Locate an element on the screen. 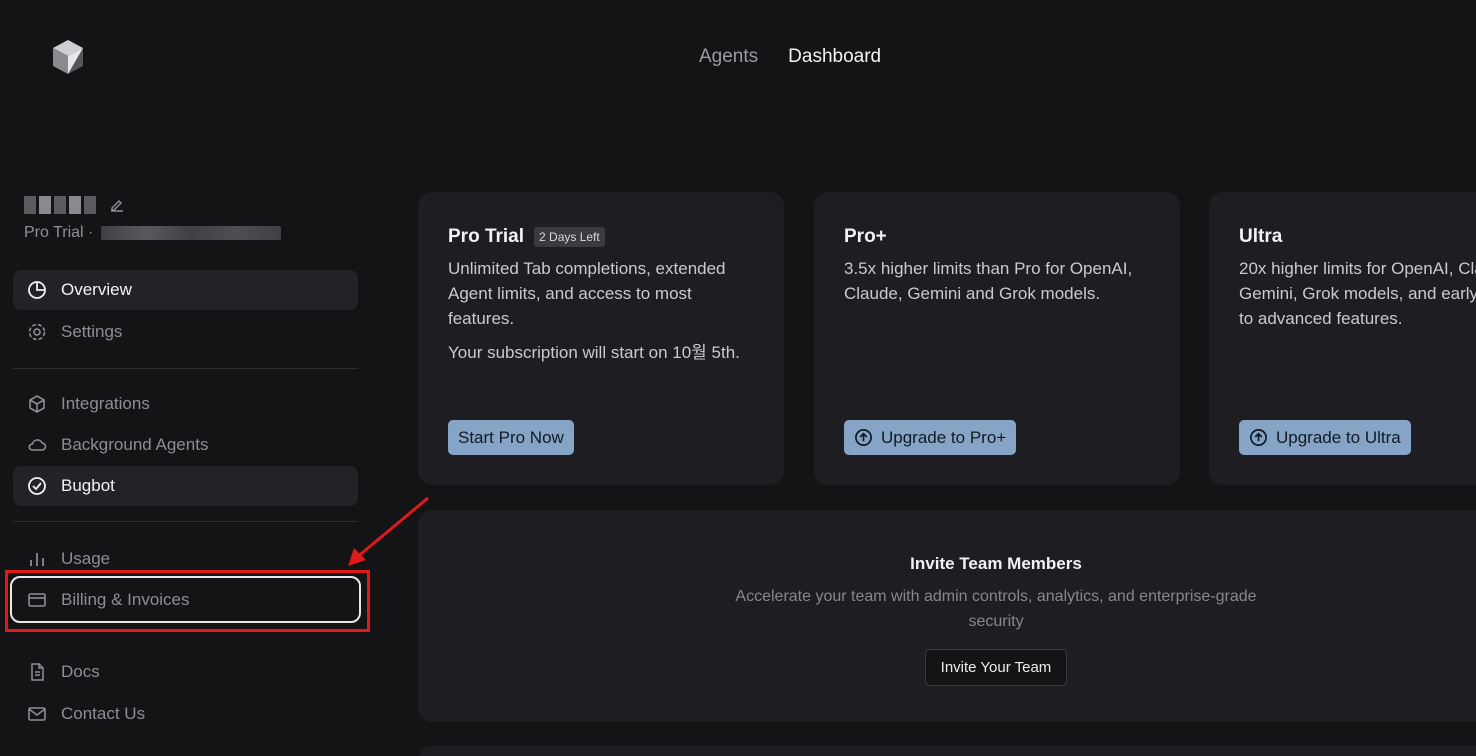 Image resolution: width=1476 pixels, height=756 pixels. invite-team-button: Invite Your Team is located at coordinates (996, 667).